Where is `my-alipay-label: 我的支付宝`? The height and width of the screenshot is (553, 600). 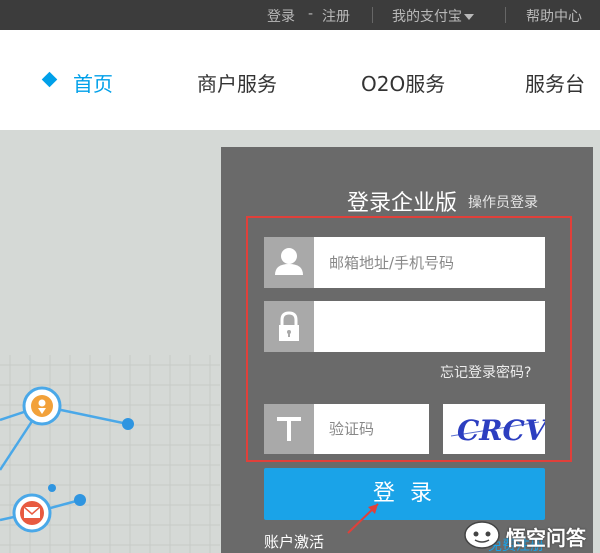 my-alipay-label: 我的支付宝 is located at coordinates (427, 17).